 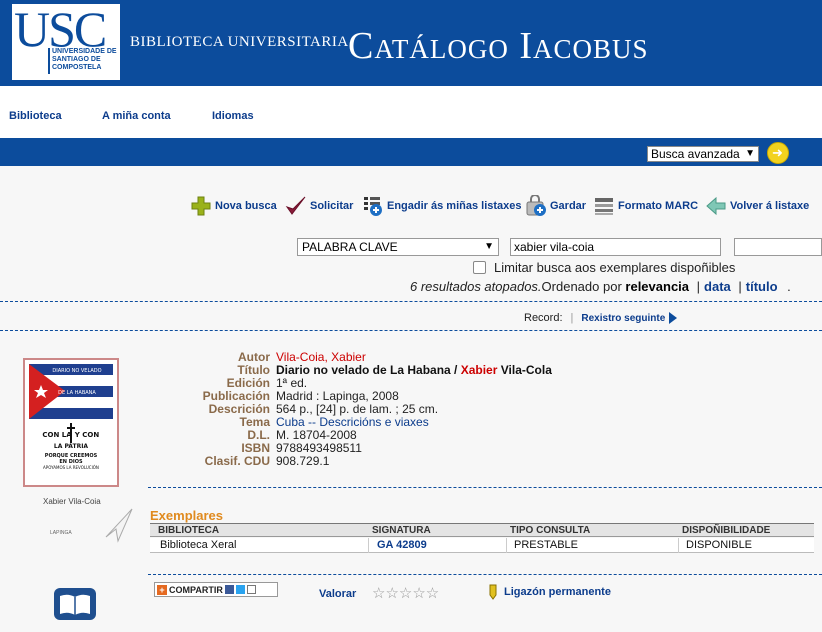 What do you see at coordinates (476, 286) in the screenshot?
I see `results-count: 6 resultados atopados.` at bounding box center [476, 286].